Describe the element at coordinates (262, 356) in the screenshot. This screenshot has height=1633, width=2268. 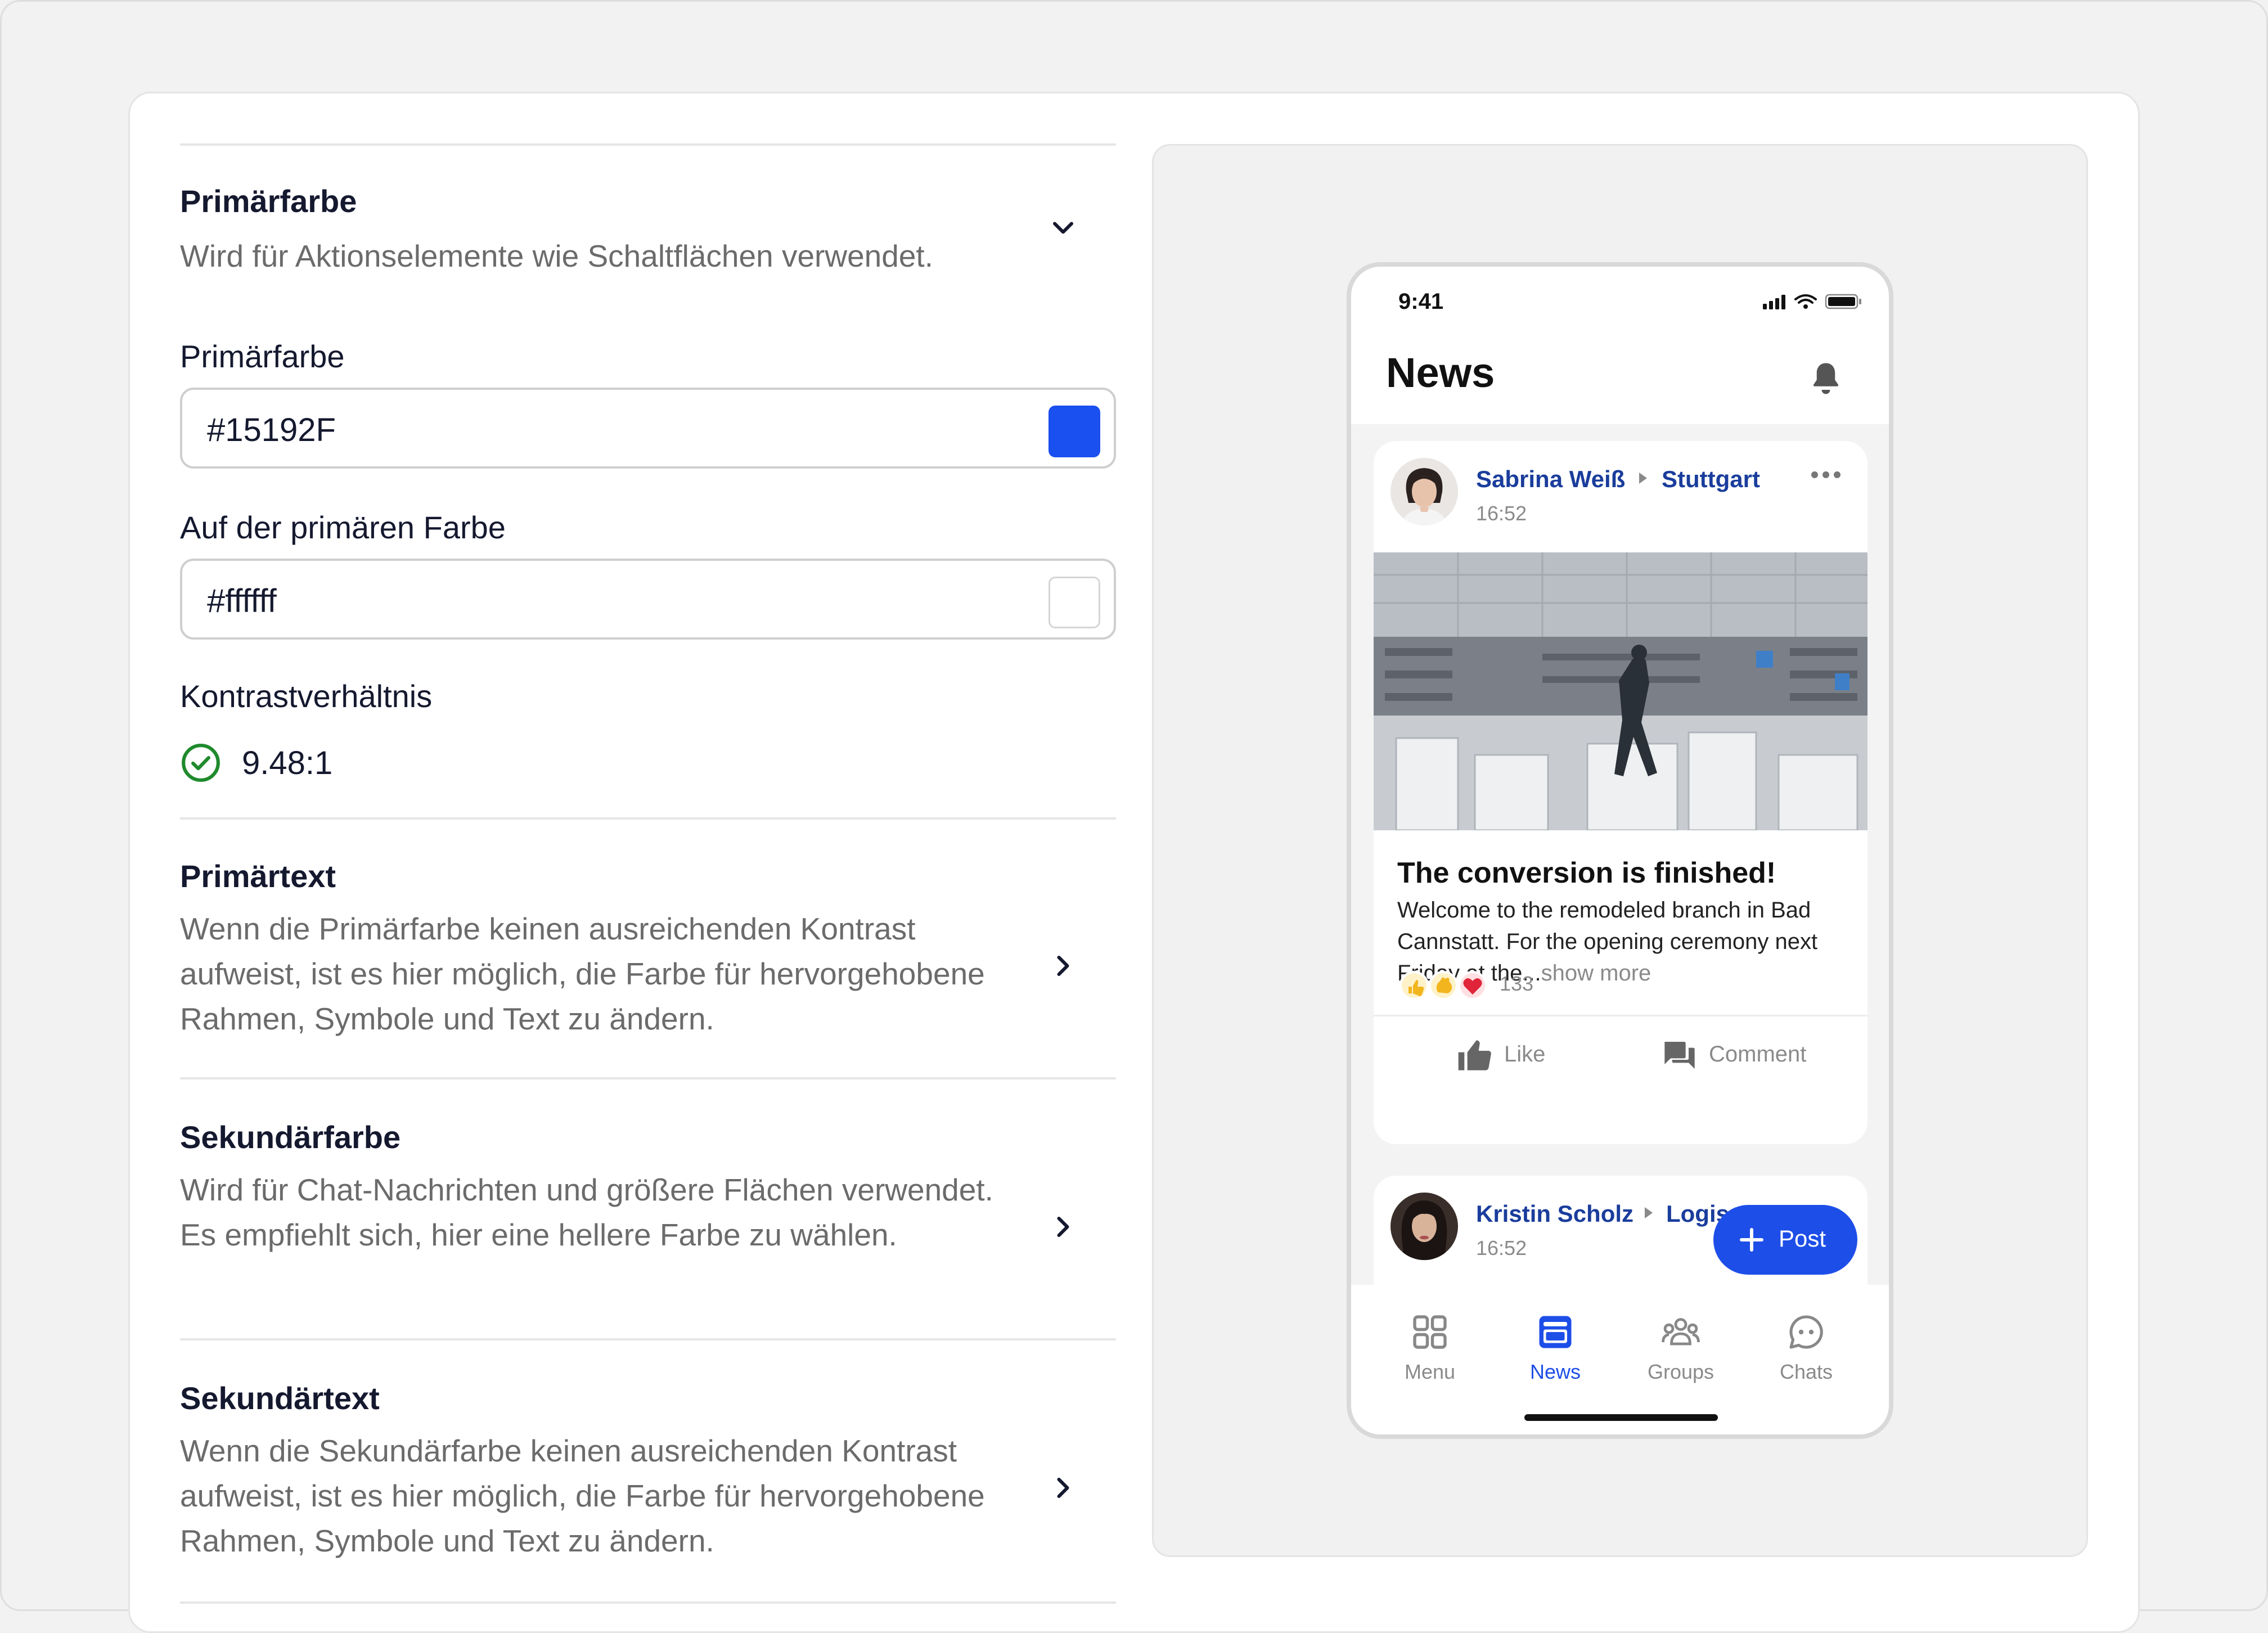
I see `primary-color-label: Primärfarbe` at that location.